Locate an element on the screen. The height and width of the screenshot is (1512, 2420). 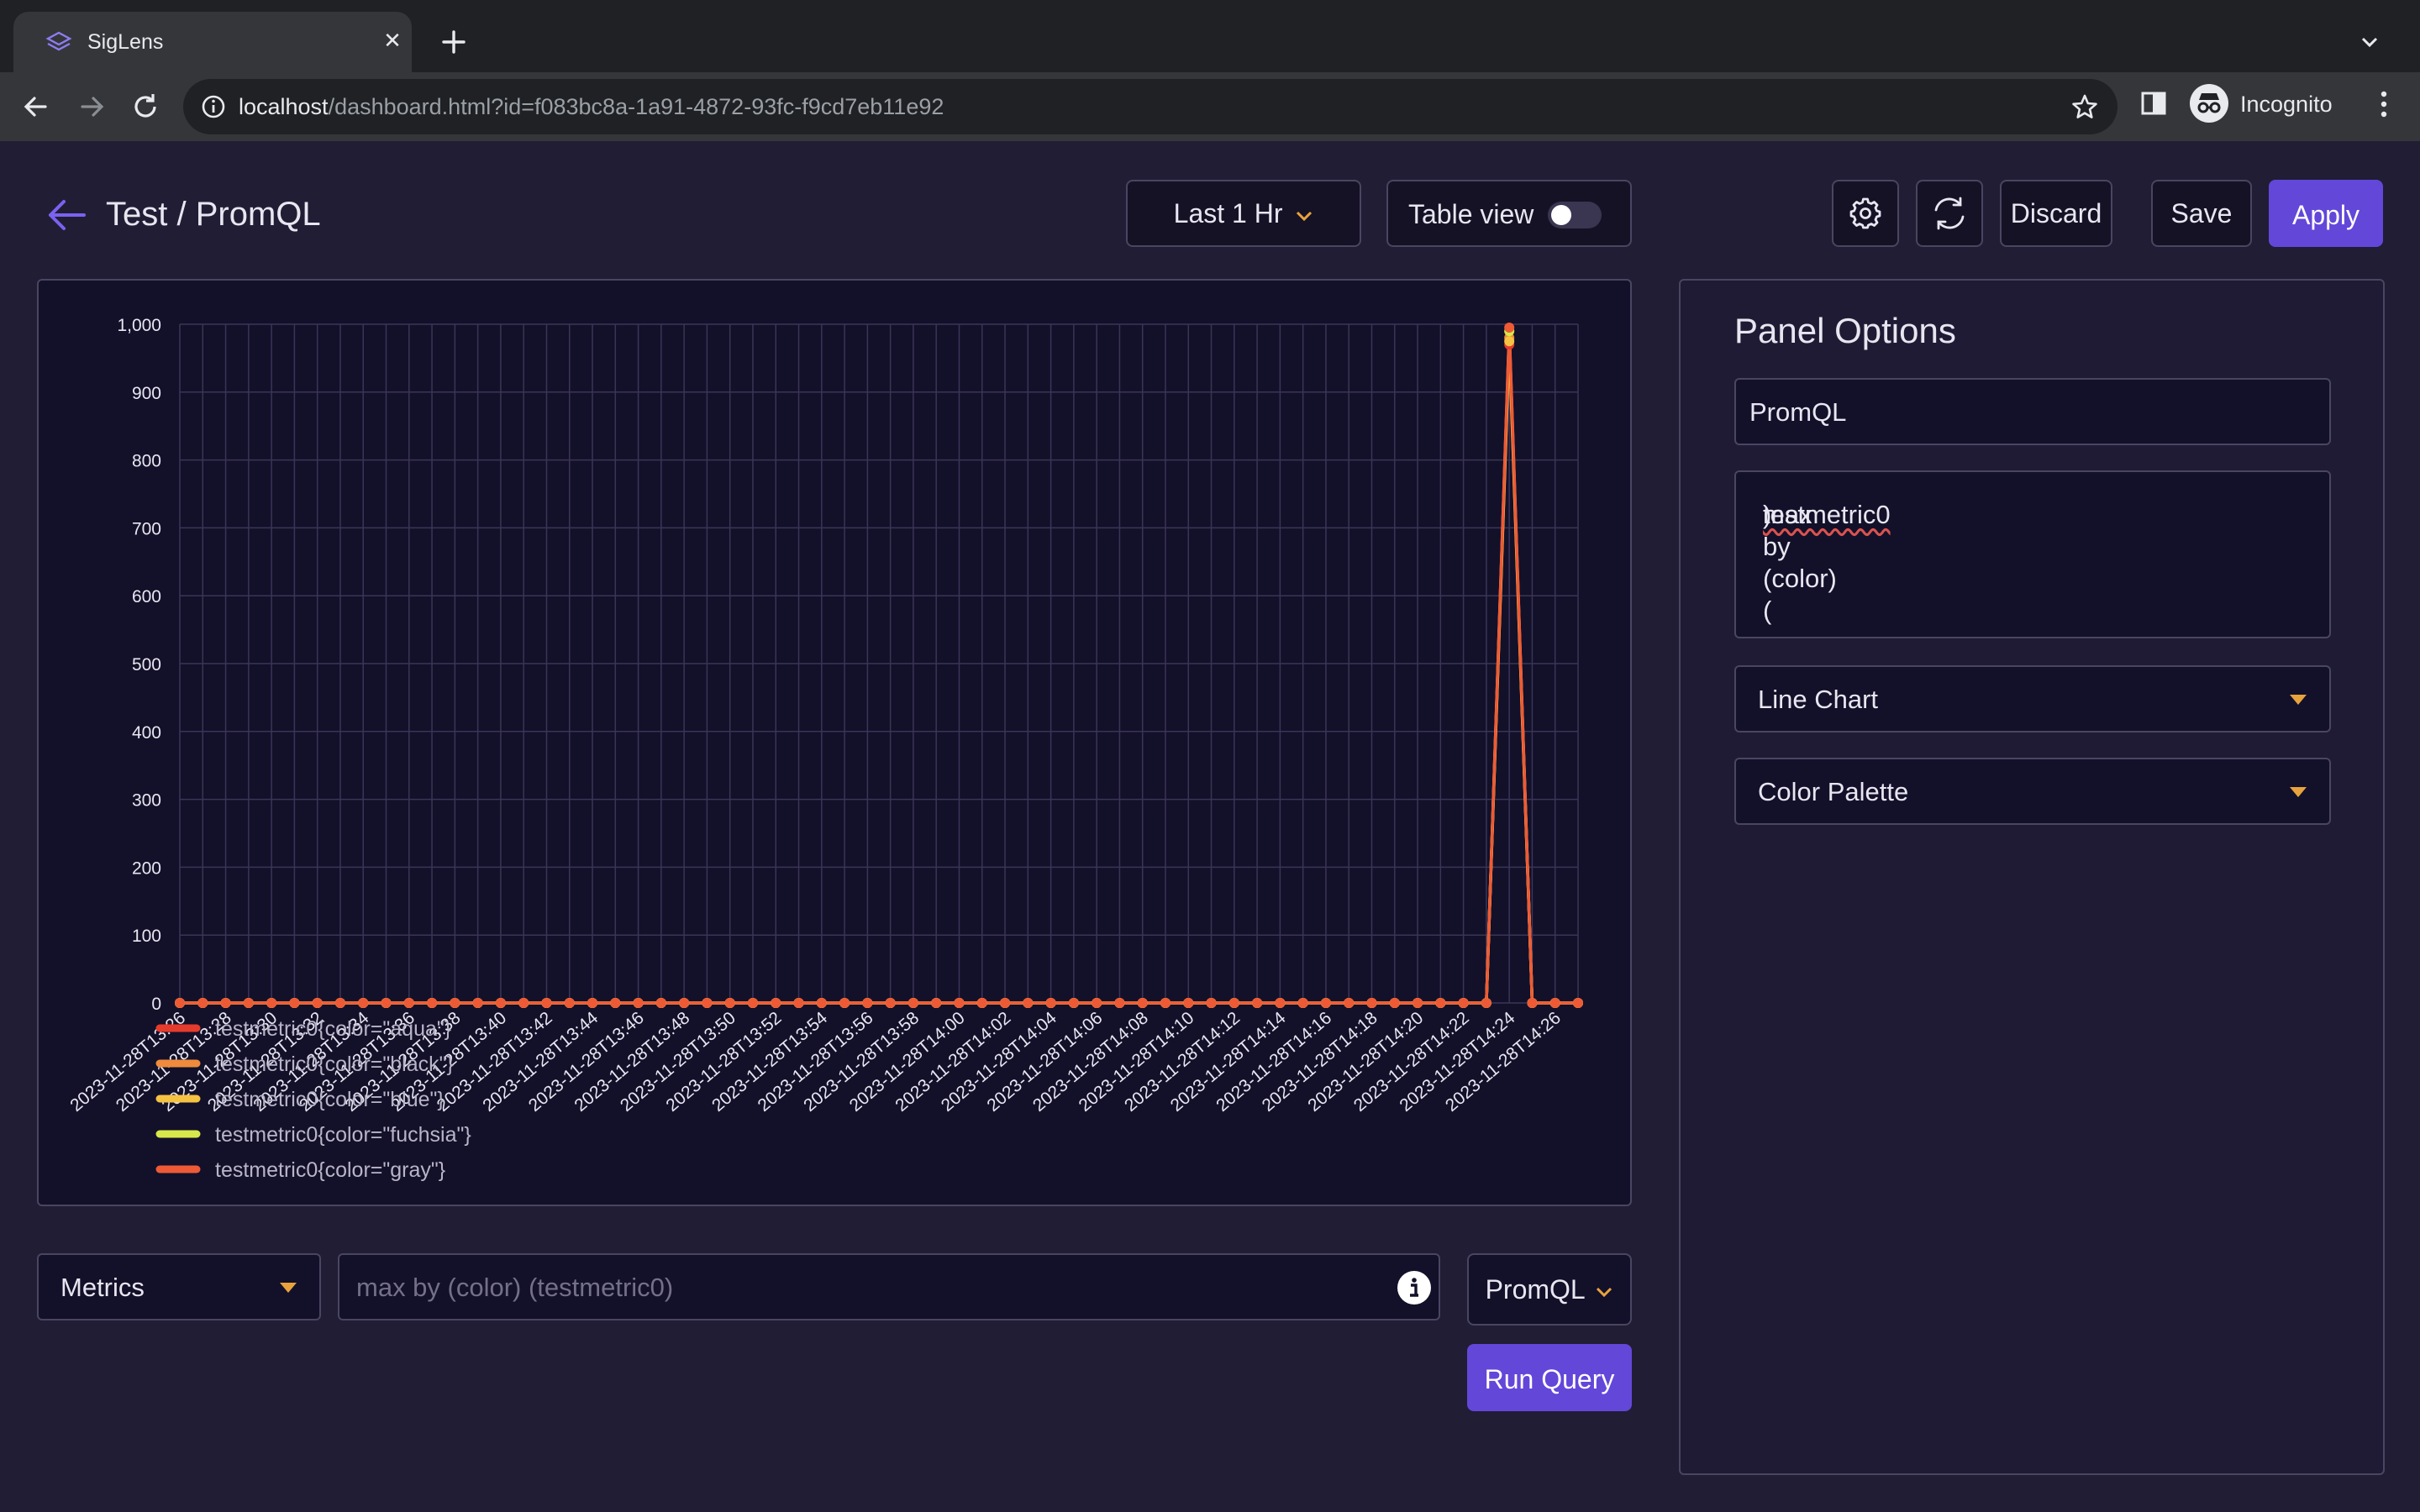
info-icon is located at coordinates (1414, 1287).